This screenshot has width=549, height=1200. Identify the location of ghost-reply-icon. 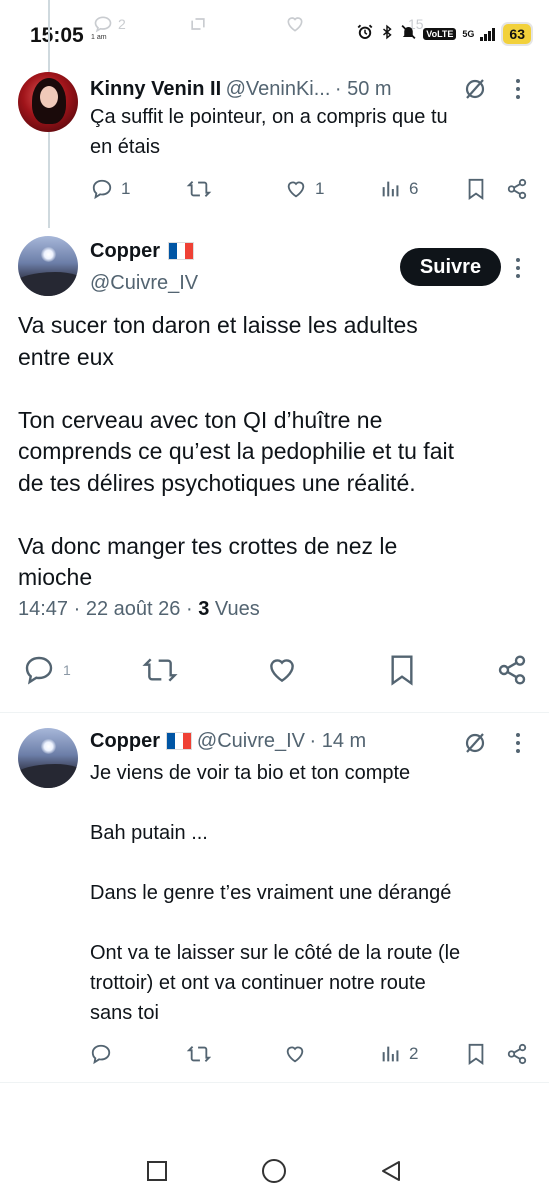
(103, 25).